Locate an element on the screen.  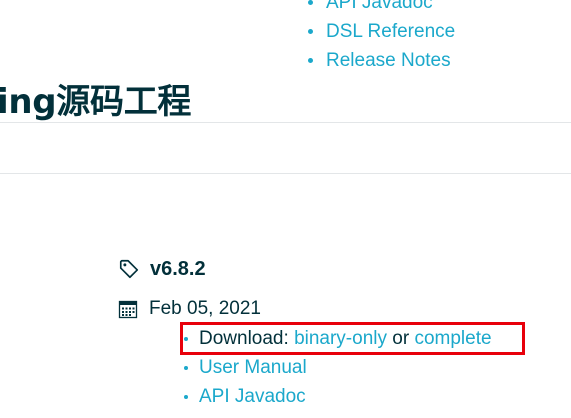
top-nav-item-dsl-reference: DSL Reference is located at coordinates (432, 31).